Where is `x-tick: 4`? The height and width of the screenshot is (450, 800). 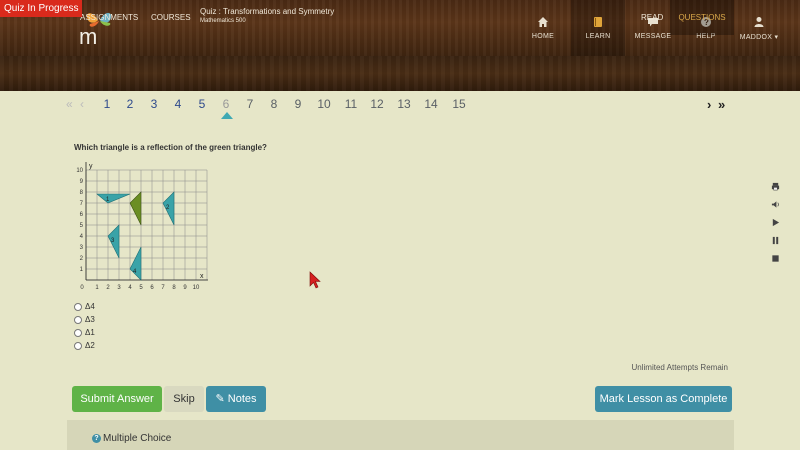 x-tick: 4 is located at coordinates (130, 288).